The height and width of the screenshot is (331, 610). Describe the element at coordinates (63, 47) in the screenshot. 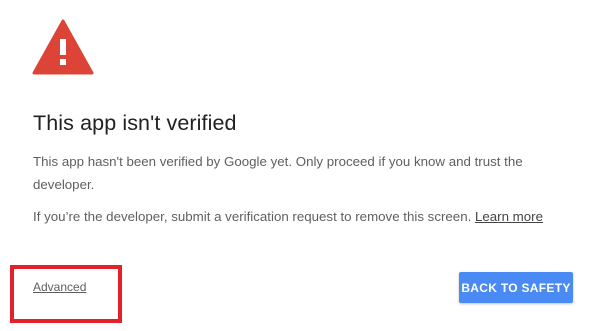

I see `warning-triangle-icon` at that location.